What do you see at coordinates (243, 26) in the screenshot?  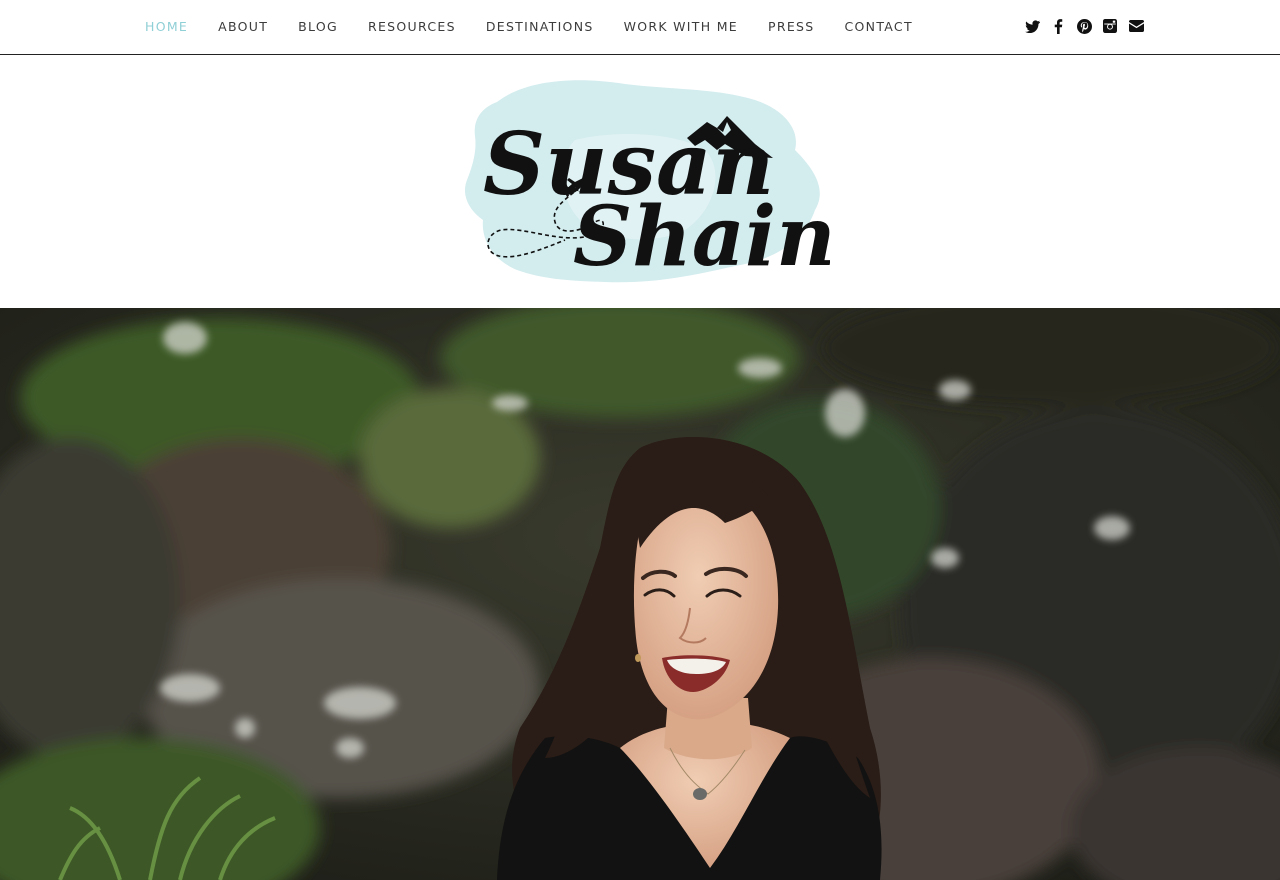 I see `nav-item-about: ABOUT` at bounding box center [243, 26].